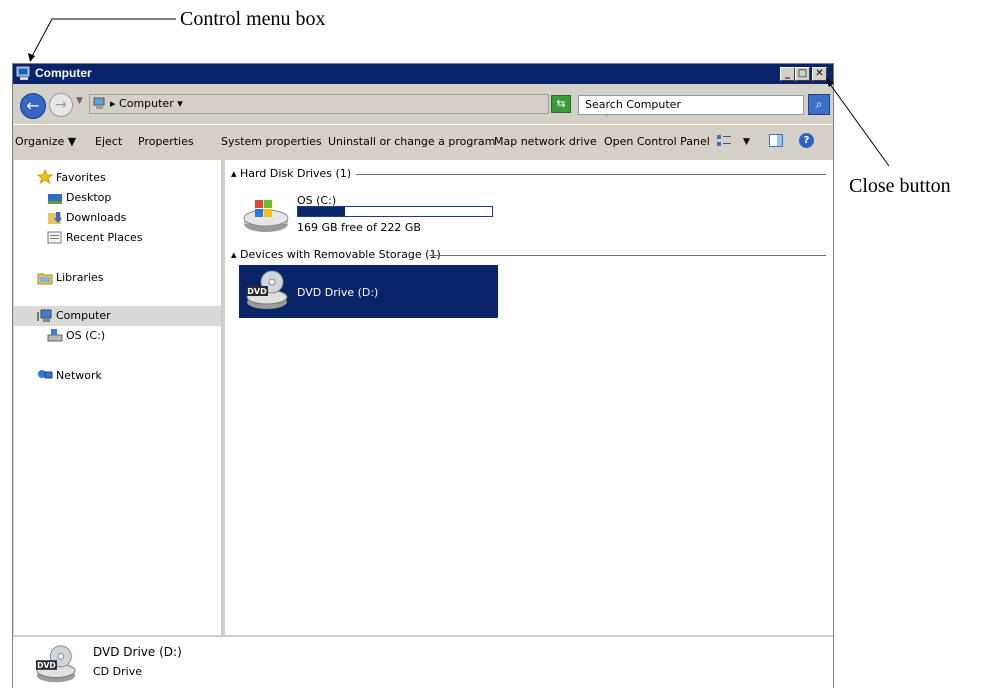  Describe the element at coordinates (31, 57) in the screenshot. I see `control-menu-arrowhead` at that location.